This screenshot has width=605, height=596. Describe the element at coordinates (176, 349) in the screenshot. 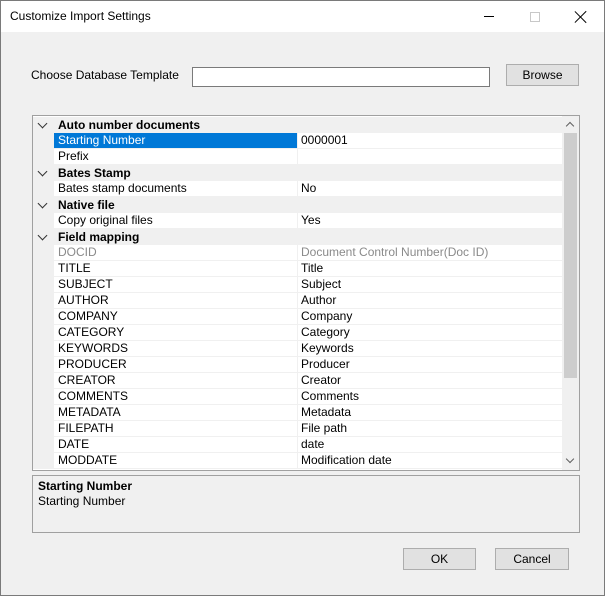

I see `property-name: KEYWORDS` at that location.